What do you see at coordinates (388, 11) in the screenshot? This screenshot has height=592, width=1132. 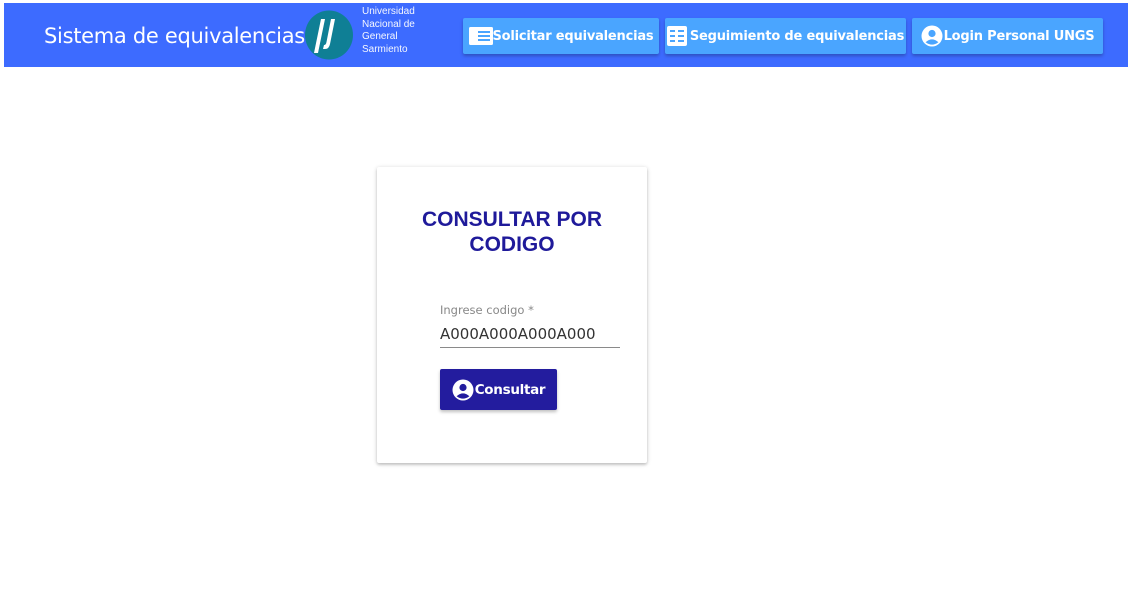 I see `logo-text-line: Universidad` at bounding box center [388, 11].